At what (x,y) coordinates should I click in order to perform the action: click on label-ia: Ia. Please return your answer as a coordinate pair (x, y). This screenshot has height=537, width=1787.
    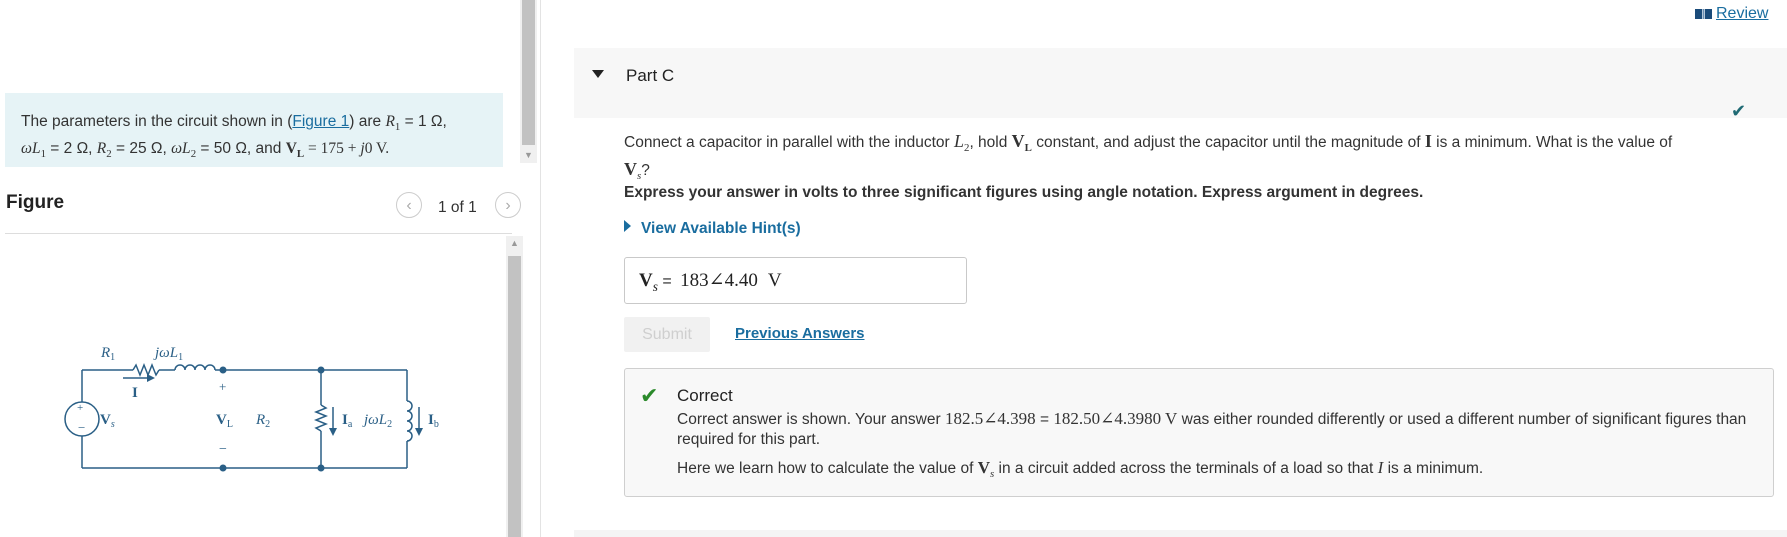
    Looking at the image, I should click on (347, 421).